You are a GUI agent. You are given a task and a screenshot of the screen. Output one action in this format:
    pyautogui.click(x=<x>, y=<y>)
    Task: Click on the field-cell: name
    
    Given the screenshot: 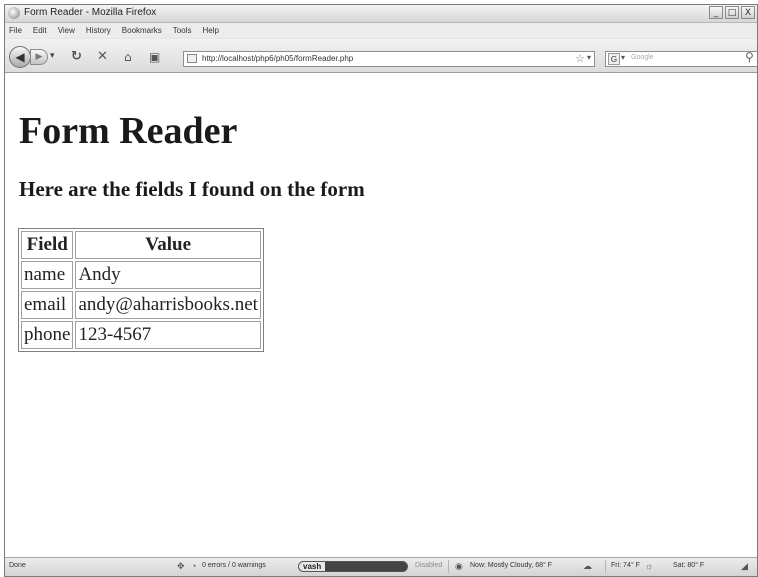 What is the action you would take?
    pyautogui.click(x=47, y=275)
    